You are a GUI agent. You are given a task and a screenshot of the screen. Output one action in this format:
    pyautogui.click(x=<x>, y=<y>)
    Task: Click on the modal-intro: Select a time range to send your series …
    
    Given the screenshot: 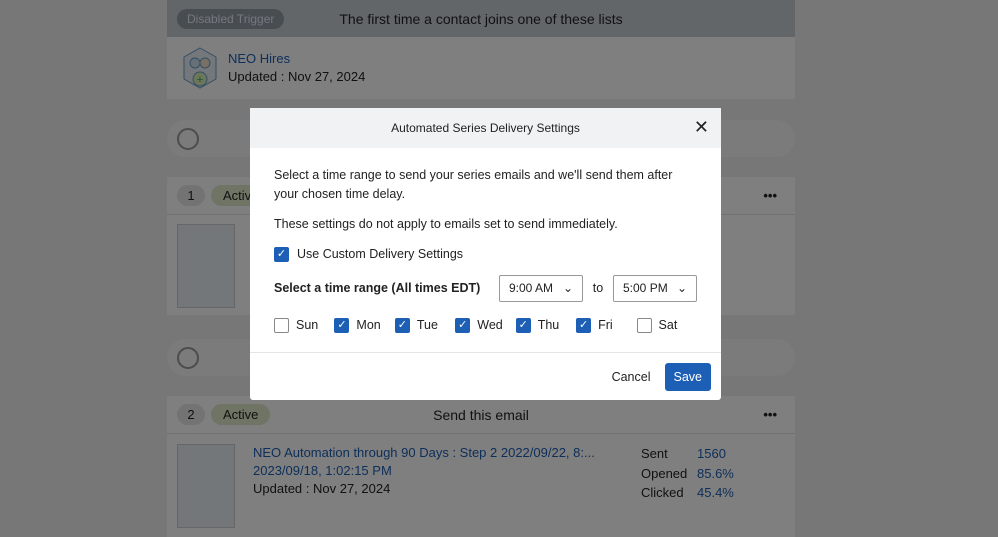 What is the action you would take?
    pyautogui.click(x=473, y=184)
    